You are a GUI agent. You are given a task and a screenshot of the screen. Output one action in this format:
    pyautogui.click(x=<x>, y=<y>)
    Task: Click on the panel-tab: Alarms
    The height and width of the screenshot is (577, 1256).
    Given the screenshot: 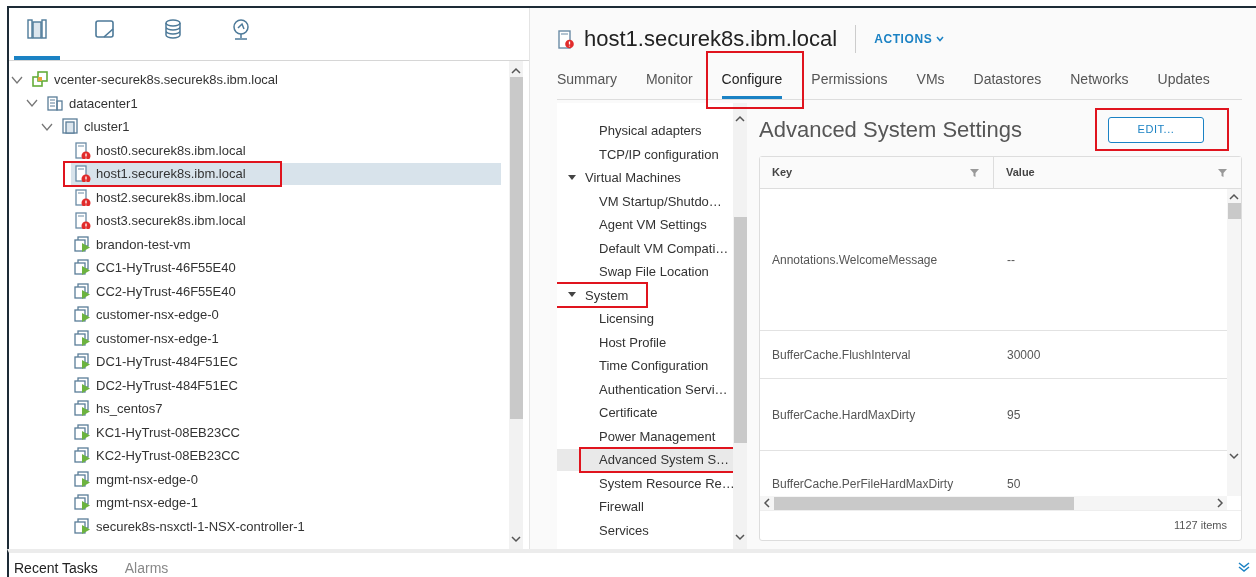 What is the action you would take?
    pyautogui.click(x=146, y=568)
    